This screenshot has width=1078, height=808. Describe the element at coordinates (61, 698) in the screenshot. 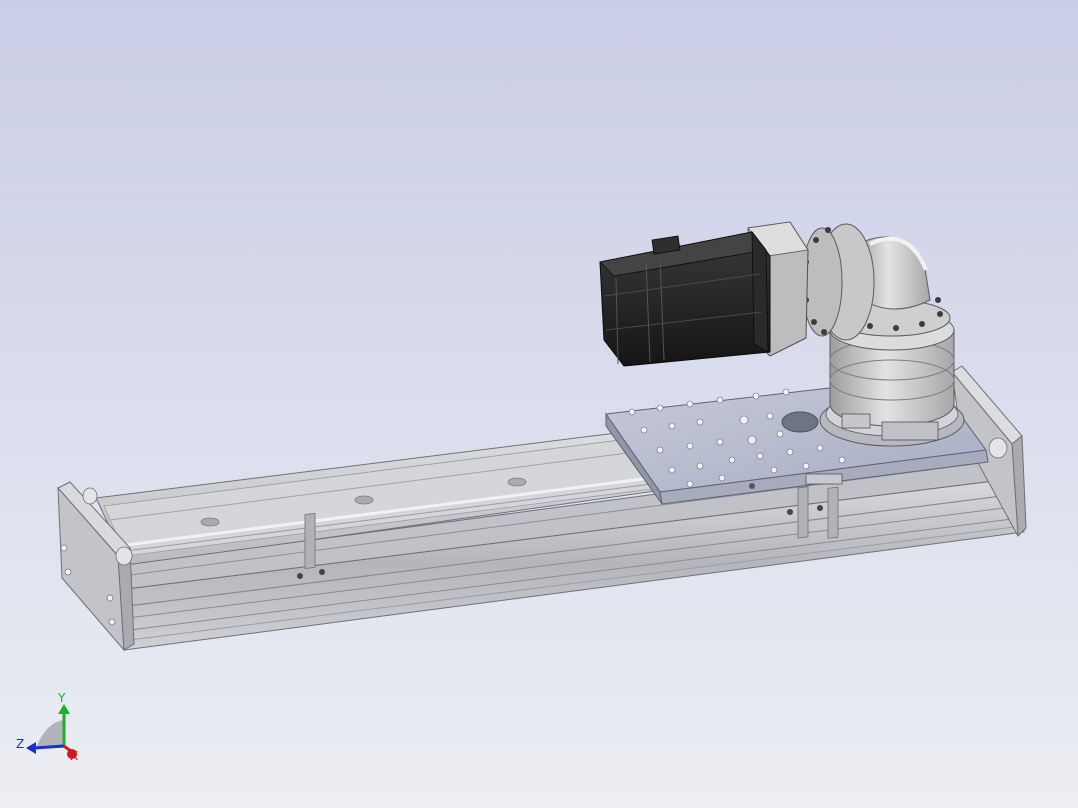

I see `y-axis-label: Y` at that location.